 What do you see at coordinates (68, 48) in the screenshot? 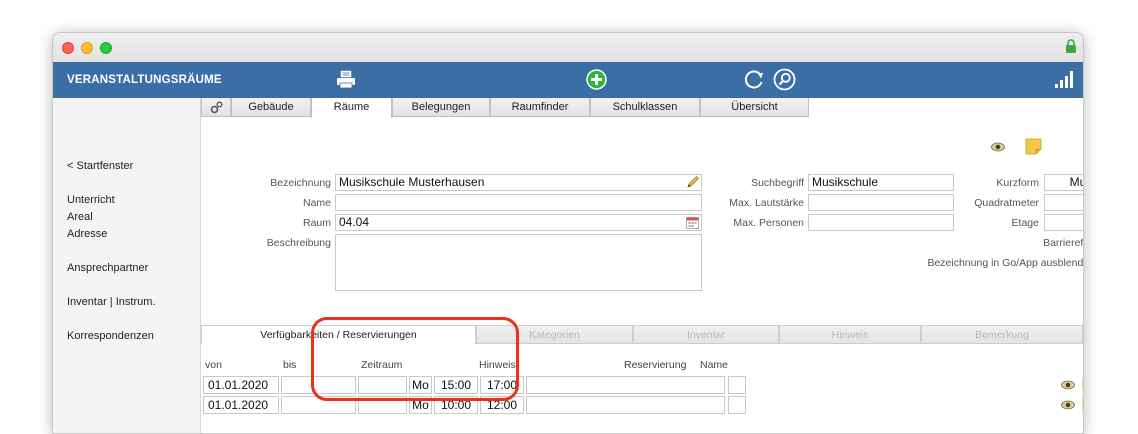
I see `close-window-button` at bounding box center [68, 48].